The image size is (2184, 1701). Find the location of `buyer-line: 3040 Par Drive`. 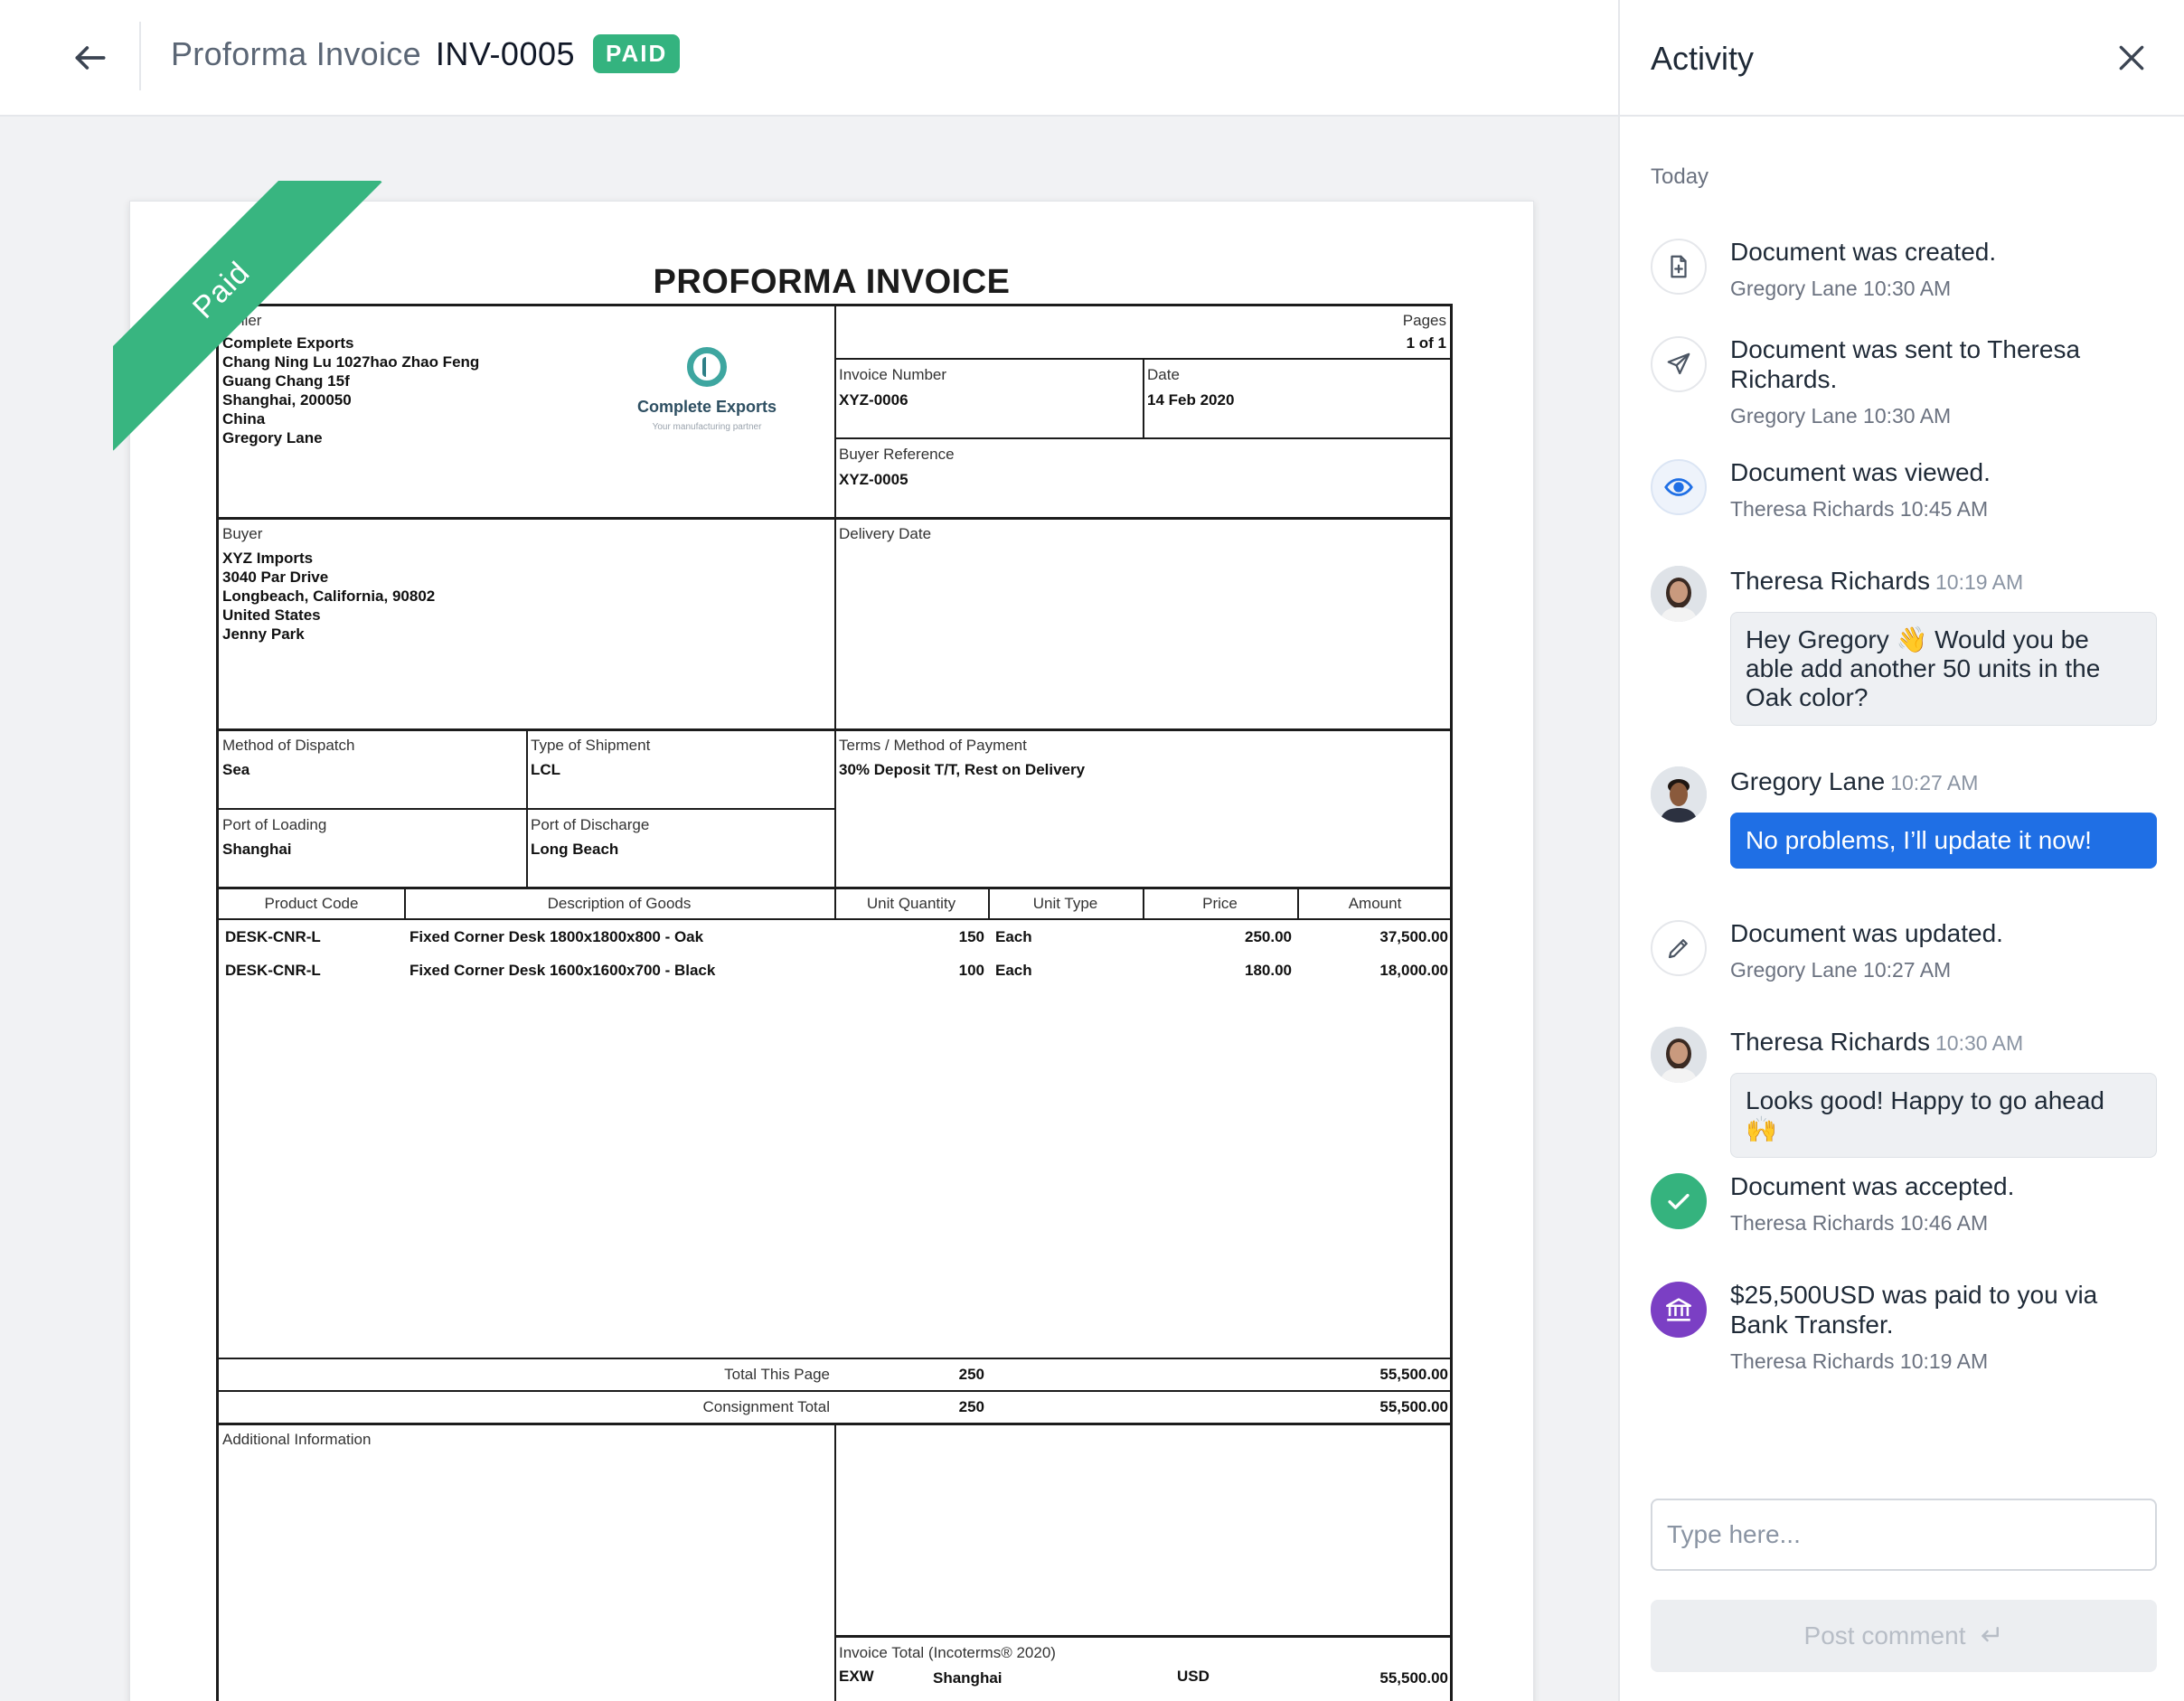

buyer-line: 3040 Par Drive is located at coordinates (275, 577).